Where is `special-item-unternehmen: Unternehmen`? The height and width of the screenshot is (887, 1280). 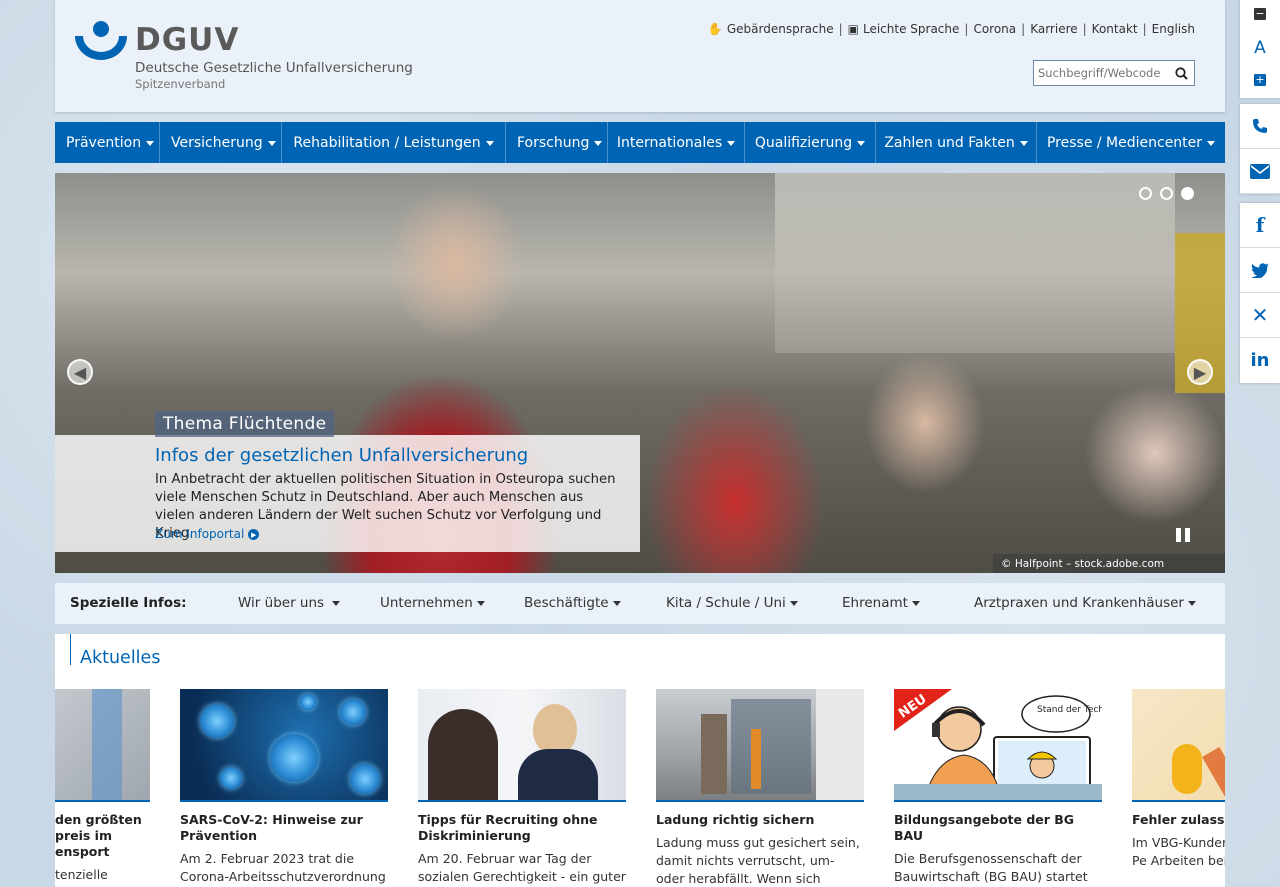
special-item-unternehmen: Unternehmen is located at coordinates (432, 603).